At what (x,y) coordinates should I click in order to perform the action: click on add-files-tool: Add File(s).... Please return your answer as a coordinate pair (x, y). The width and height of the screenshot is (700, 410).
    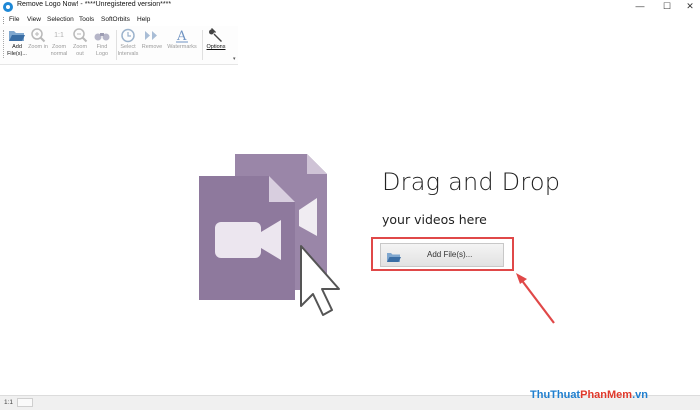
    Looking at the image, I should click on (17, 45).